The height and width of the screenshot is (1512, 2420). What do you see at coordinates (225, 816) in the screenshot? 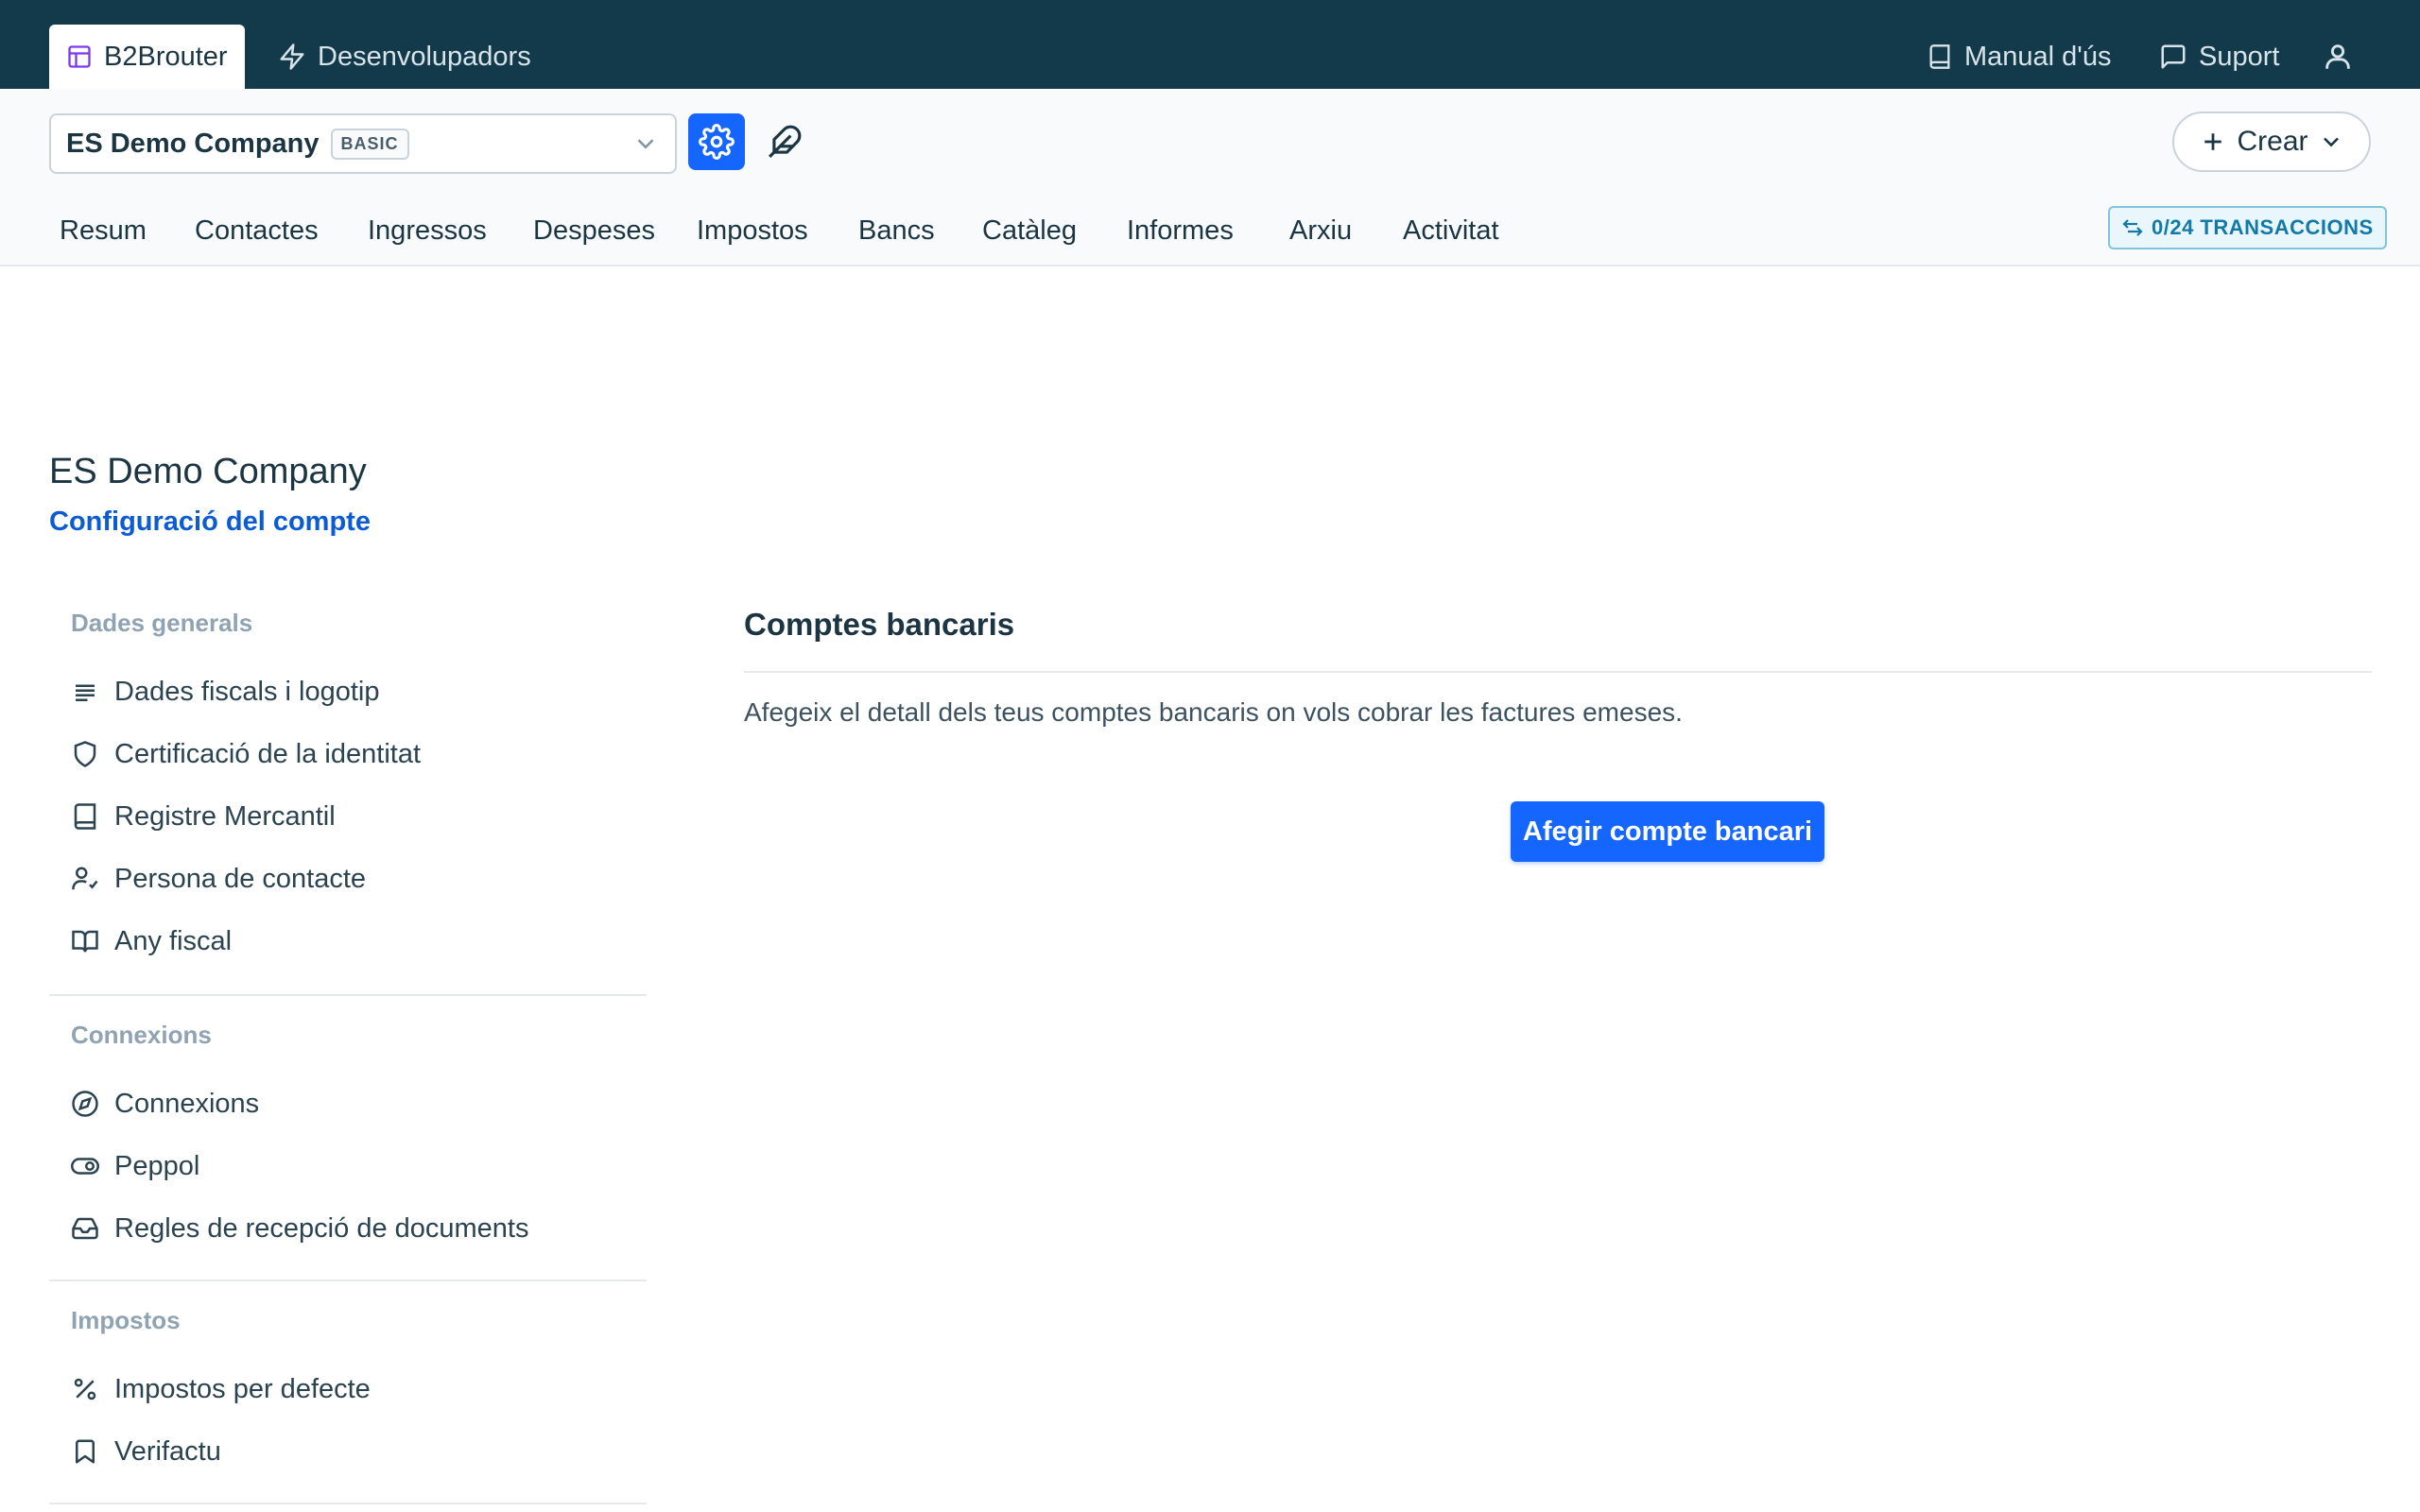
I see `sidebar-item-label: Registre Mercantil` at bounding box center [225, 816].